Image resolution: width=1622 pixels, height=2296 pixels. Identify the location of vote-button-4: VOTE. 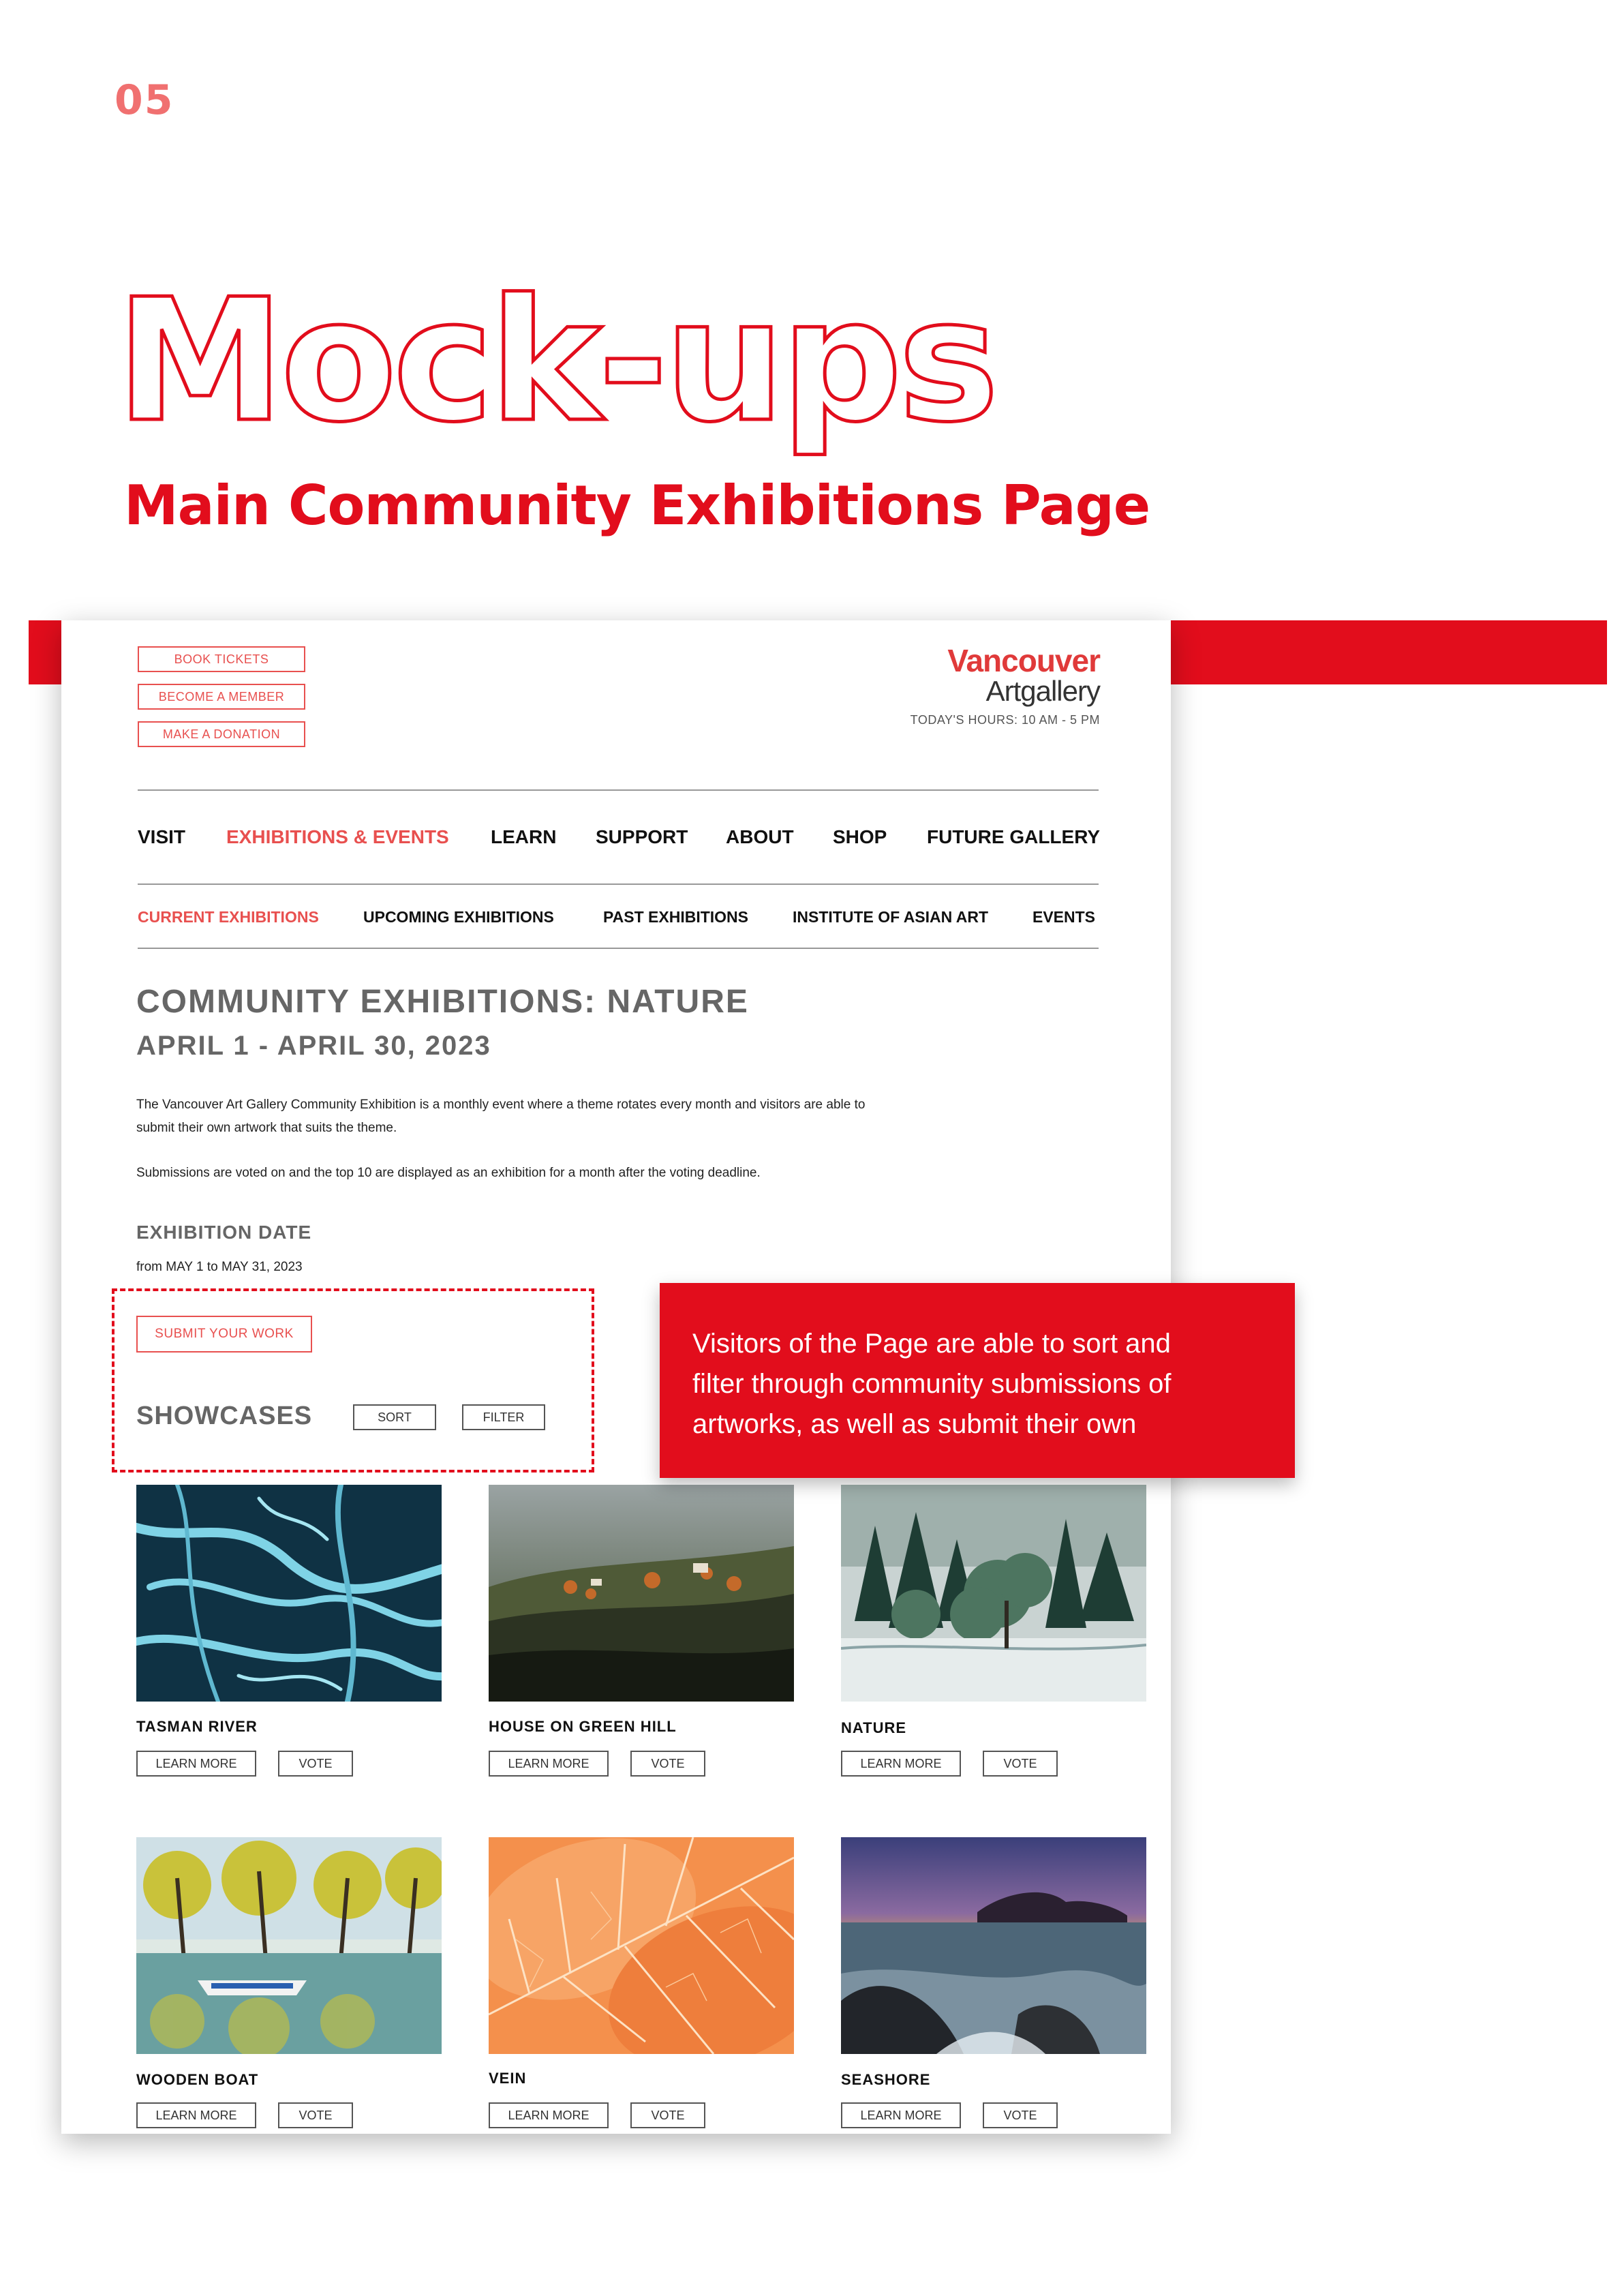
(315, 2115).